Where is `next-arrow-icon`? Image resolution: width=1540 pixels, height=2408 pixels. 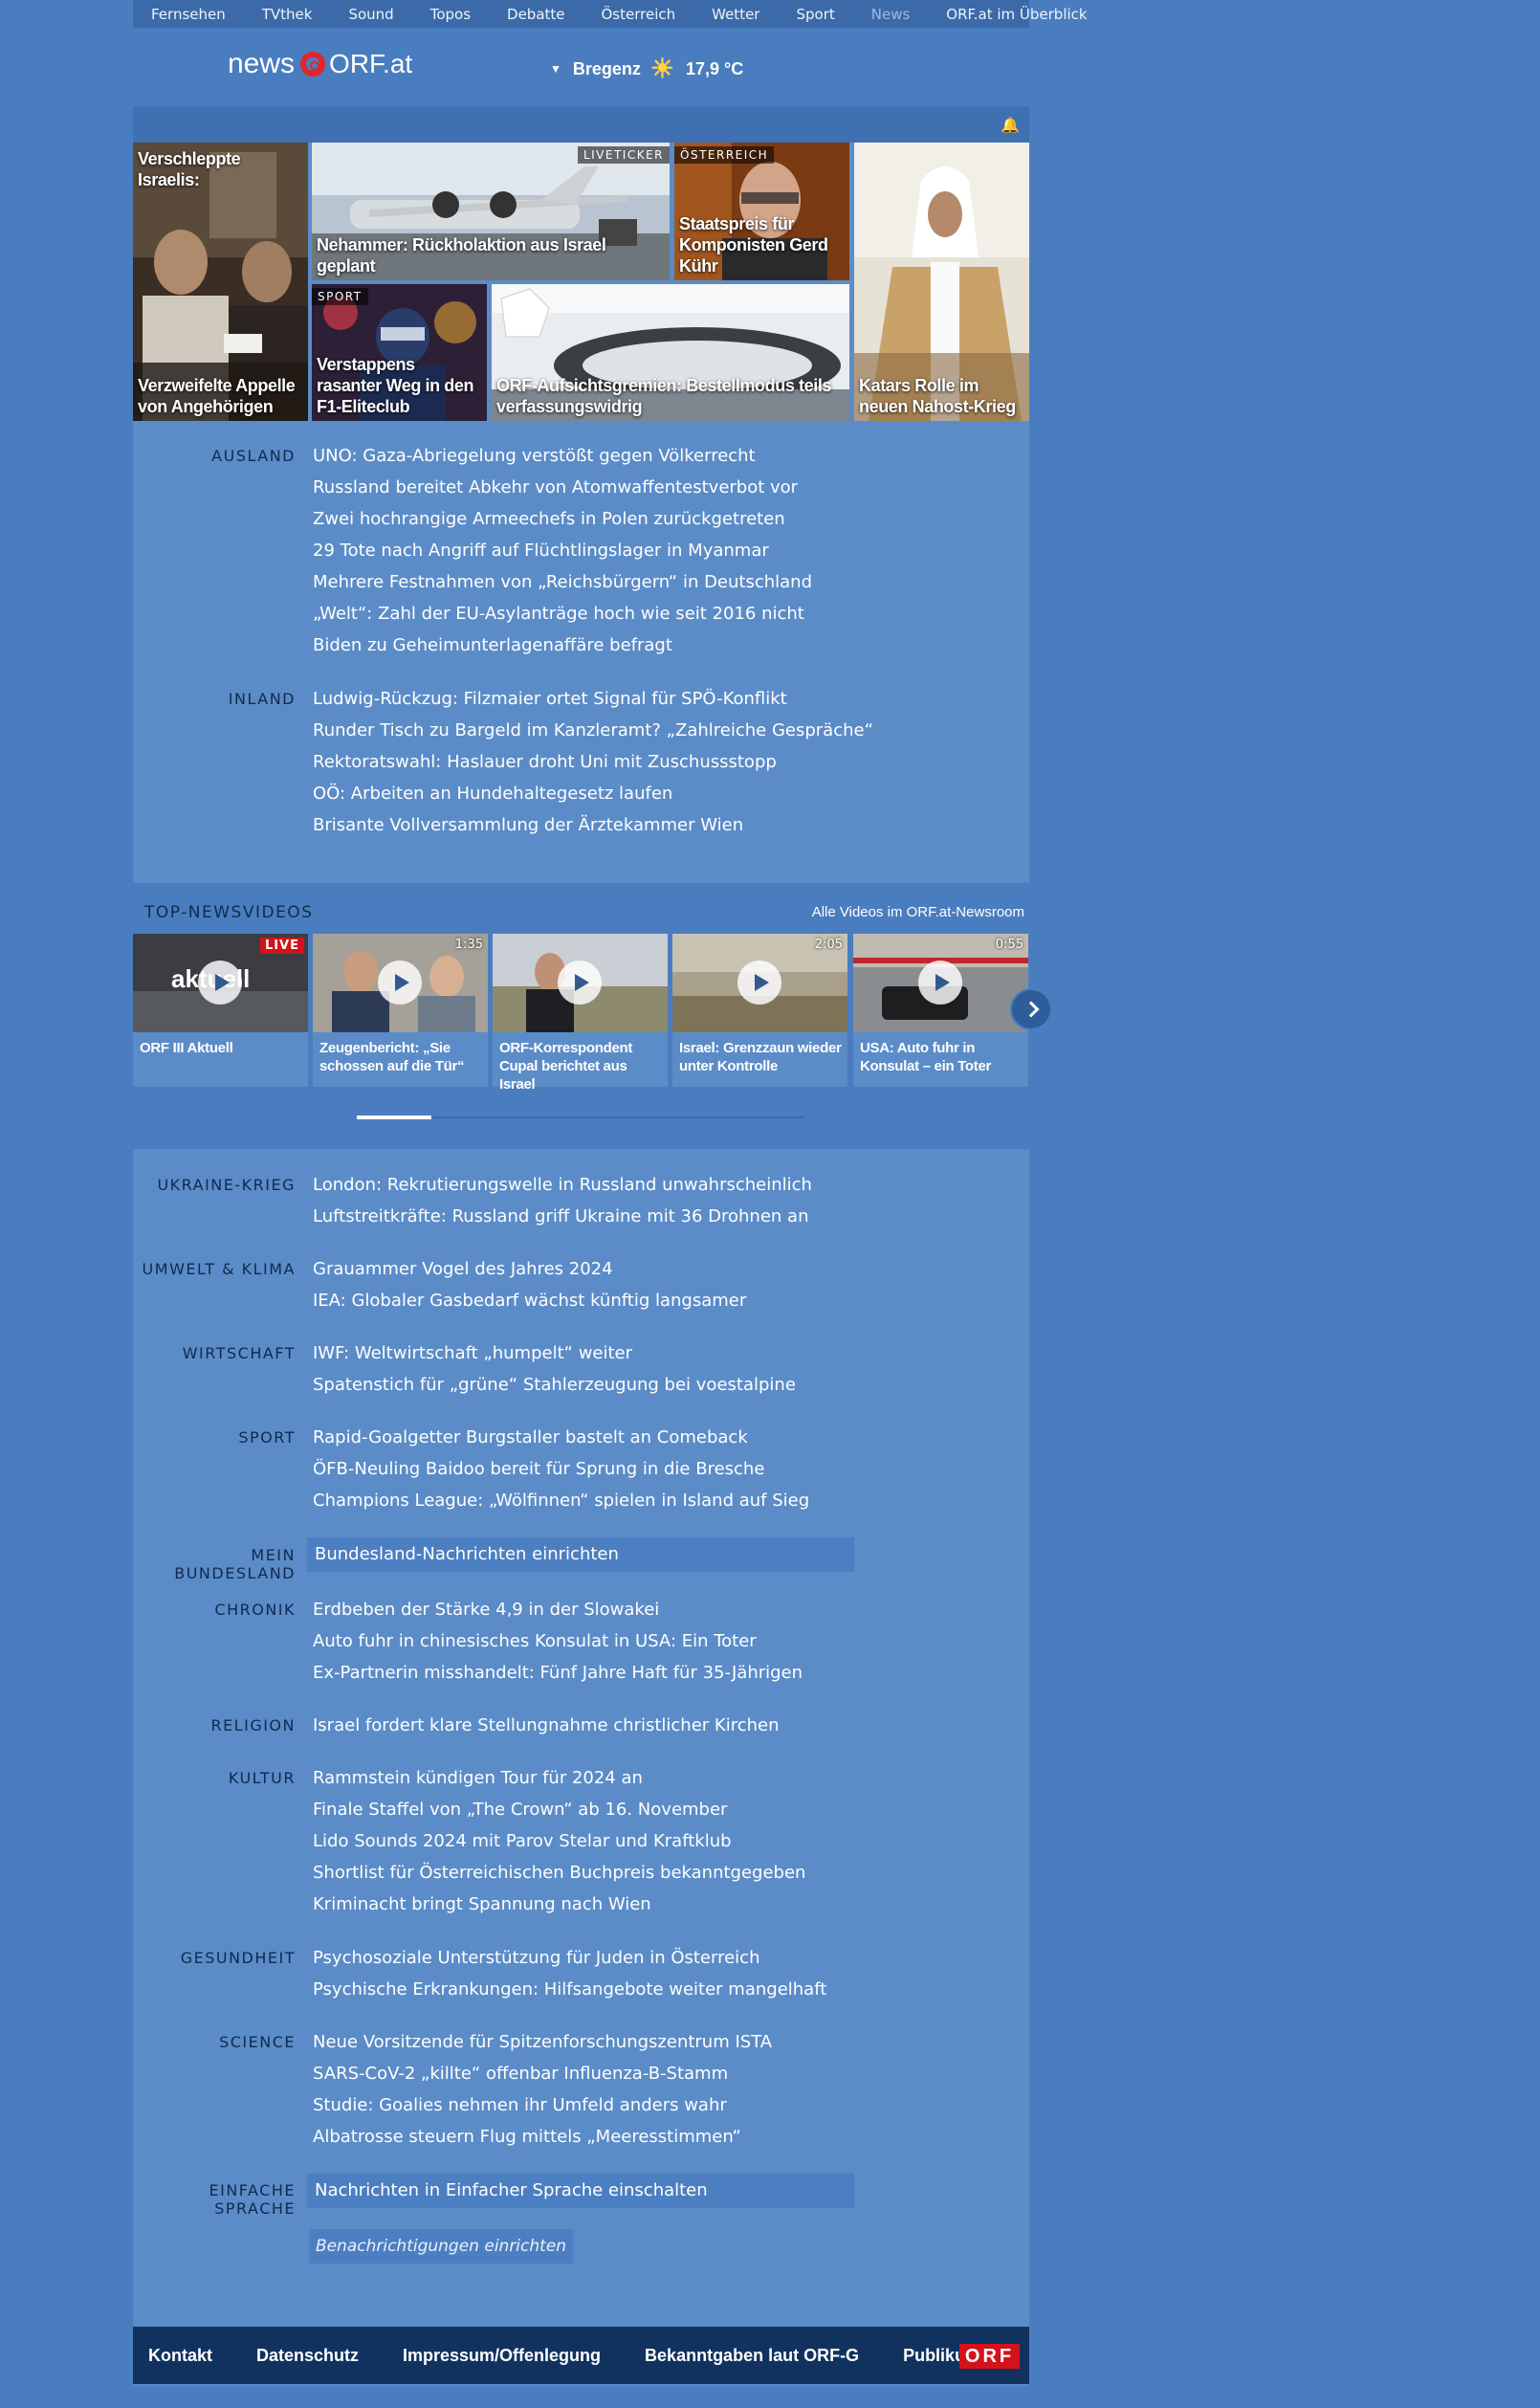
next-arrow-icon is located at coordinates (1031, 1009).